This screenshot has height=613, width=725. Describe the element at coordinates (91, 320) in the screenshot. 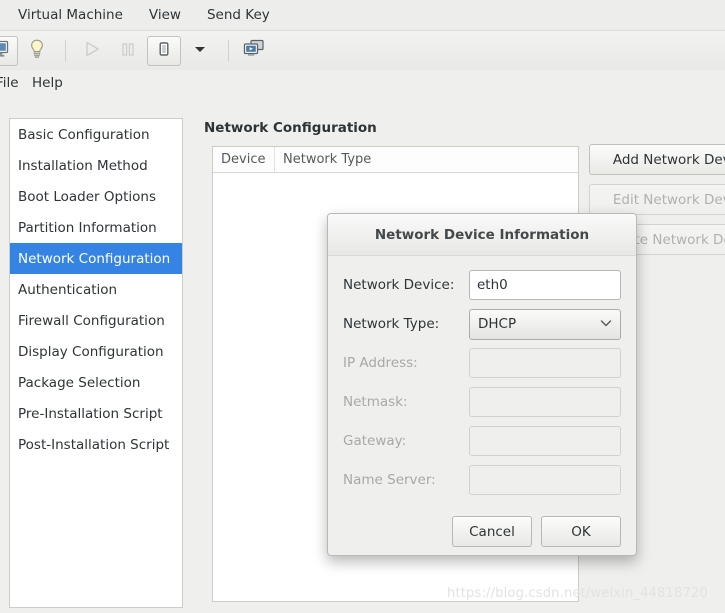

I see `sidebar-item-label: Firewall Configuration` at that location.